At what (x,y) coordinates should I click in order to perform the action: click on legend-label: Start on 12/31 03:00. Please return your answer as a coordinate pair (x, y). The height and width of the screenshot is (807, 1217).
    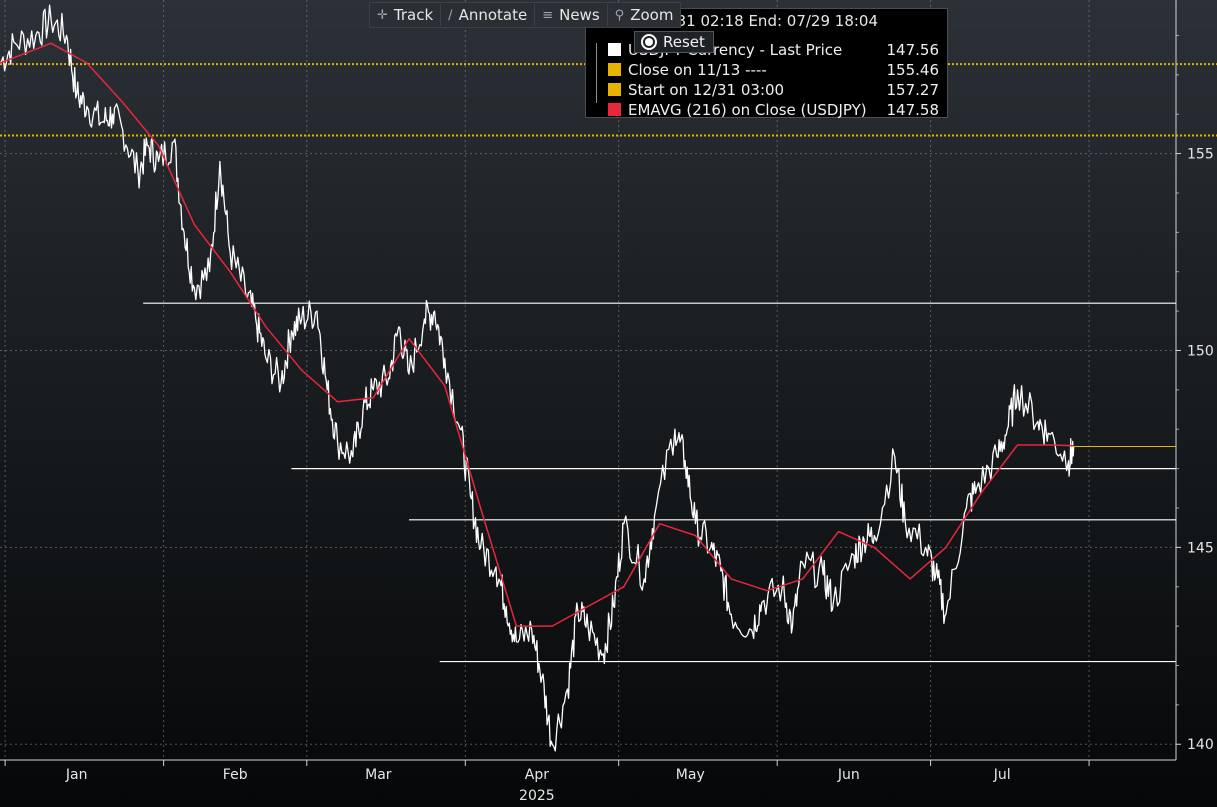
    Looking at the image, I should click on (706, 89).